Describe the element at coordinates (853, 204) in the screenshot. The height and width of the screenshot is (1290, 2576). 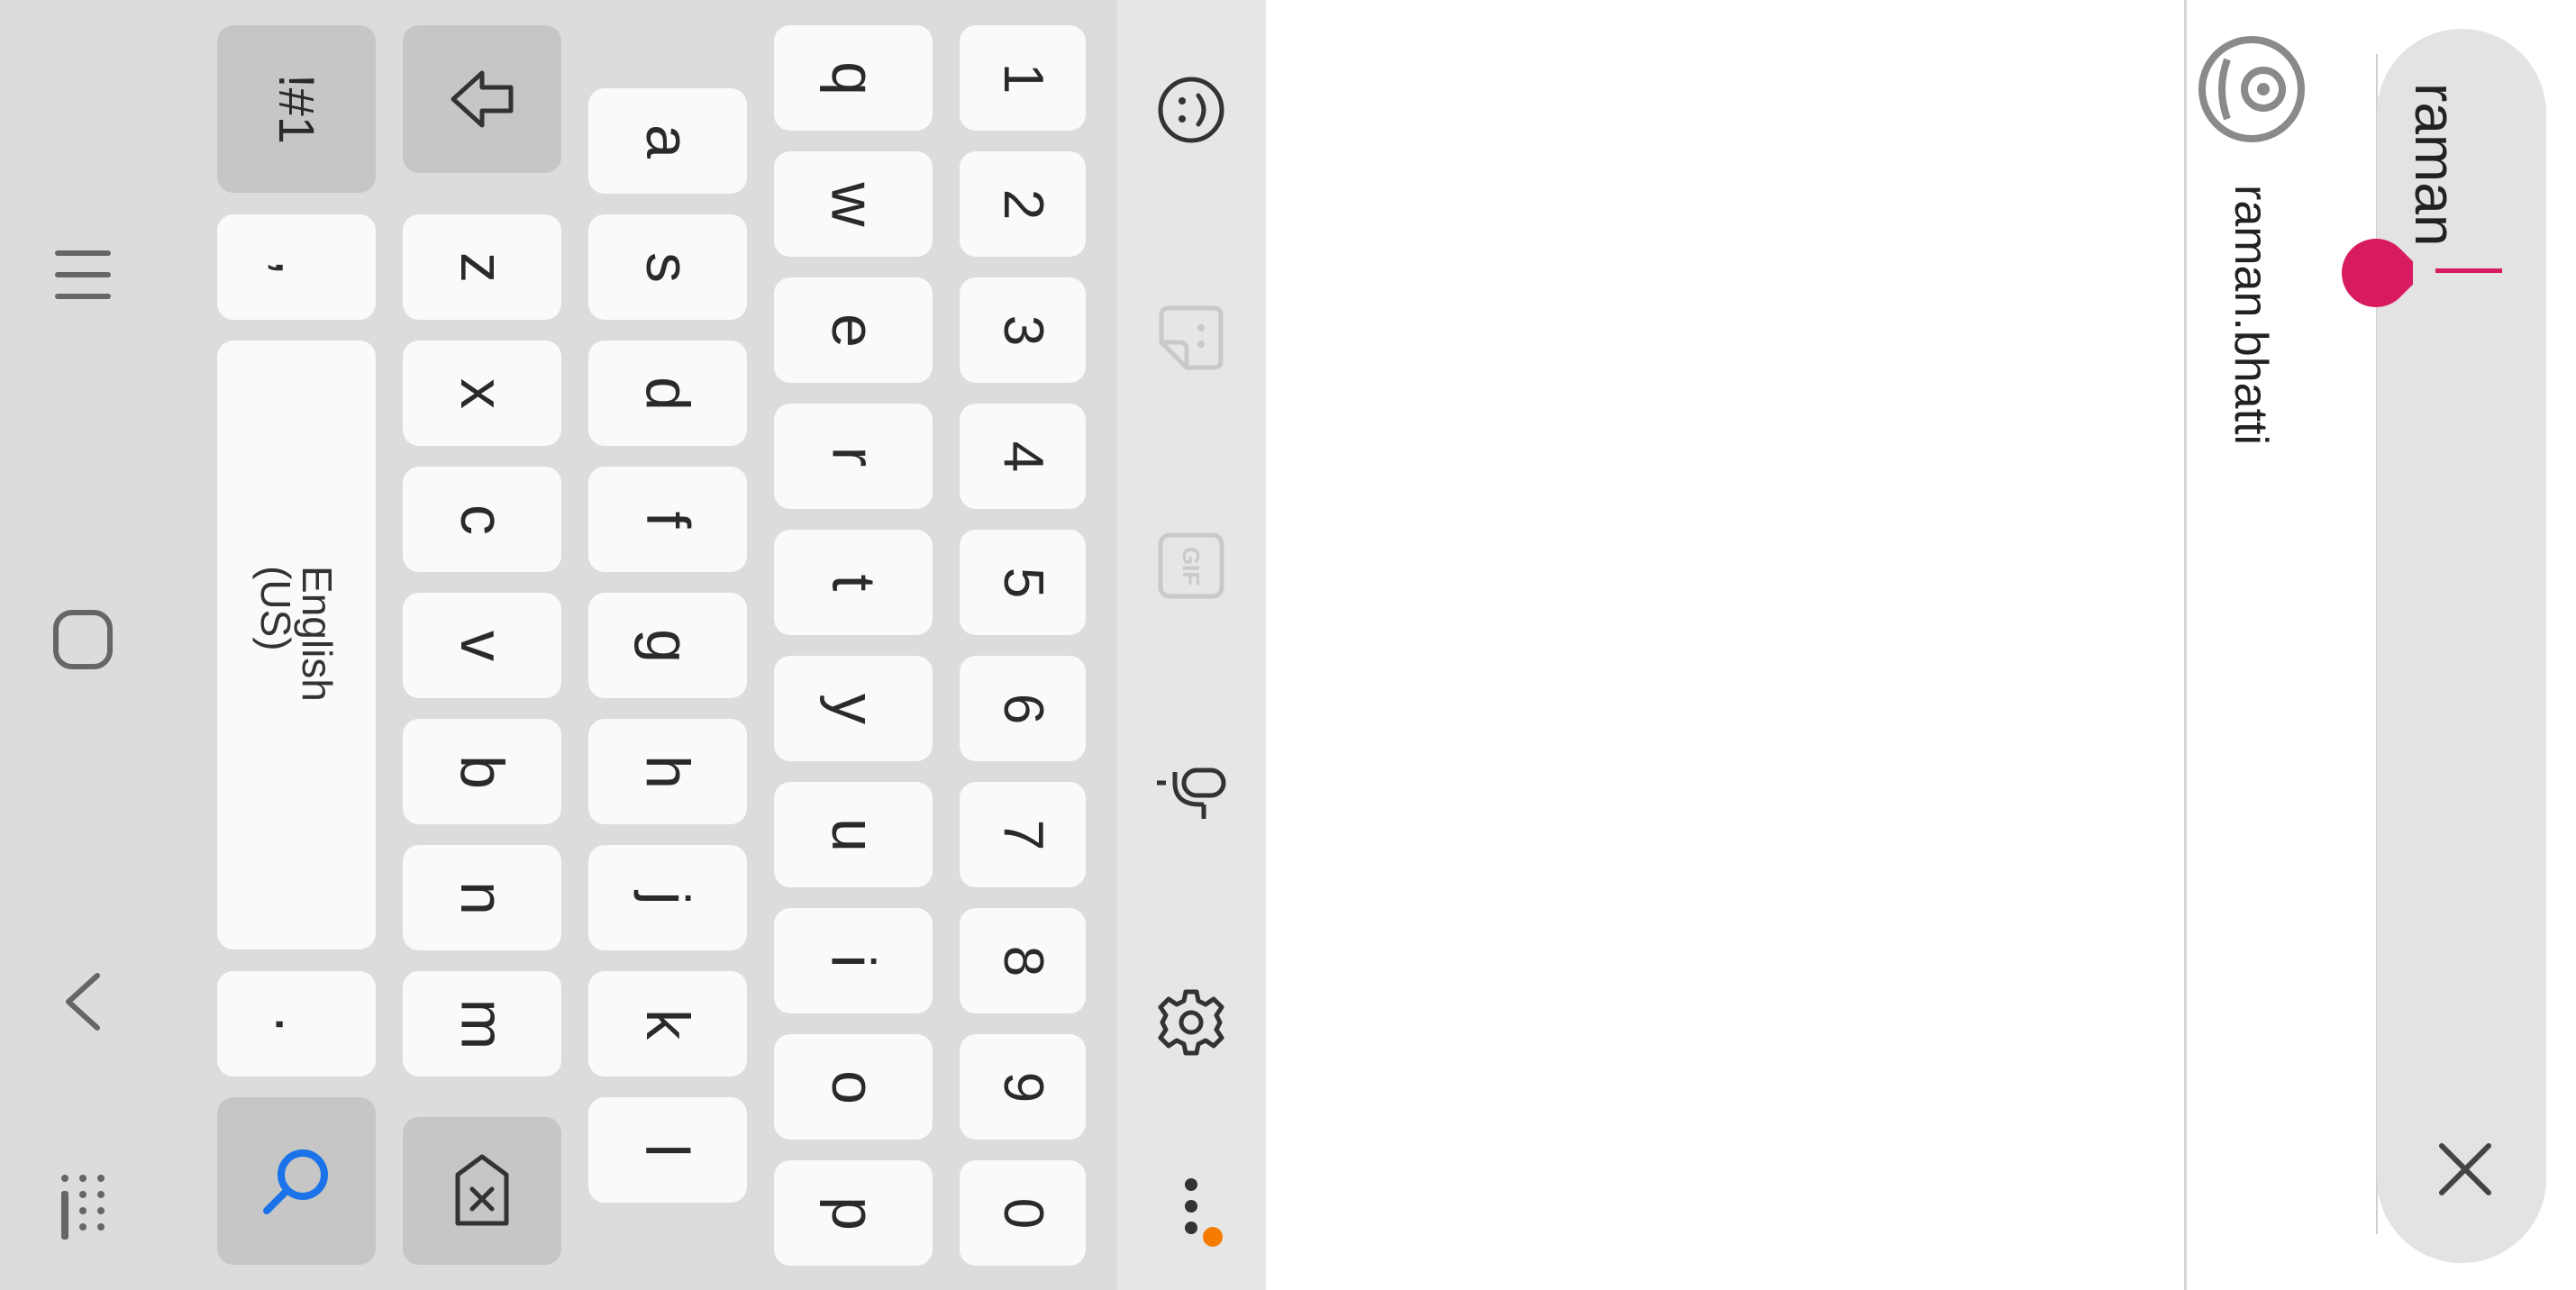
I see `key-w: w` at that location.